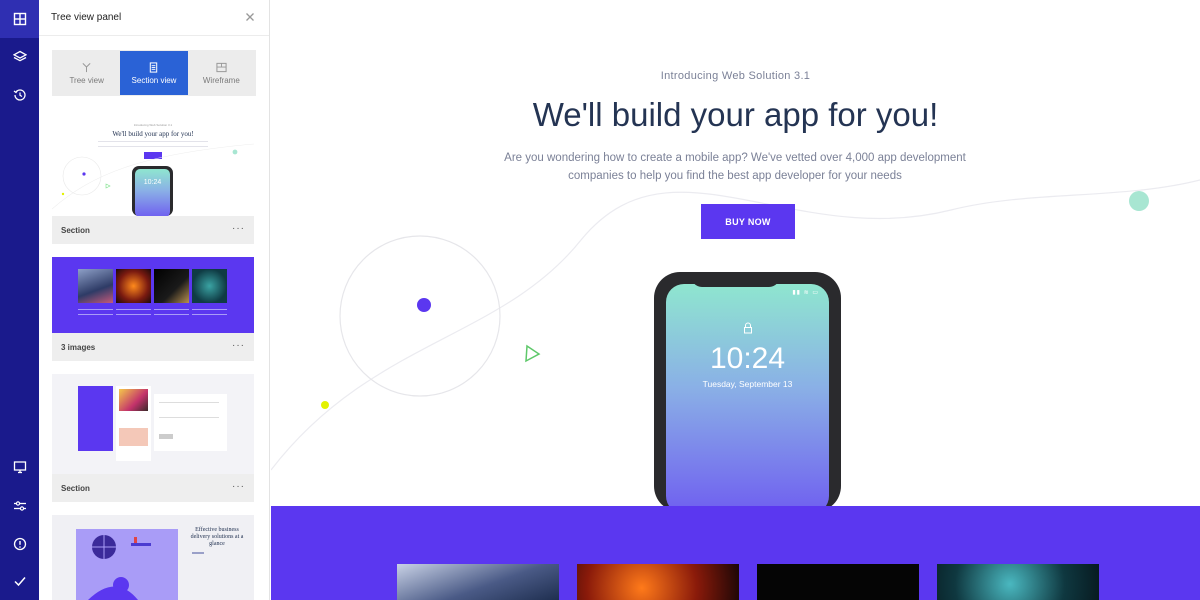 The height and width of the screenshot is (600, 1200). Describe the element at coordinates (250, 17) in the screenshot. I see `close-icon` at that location.